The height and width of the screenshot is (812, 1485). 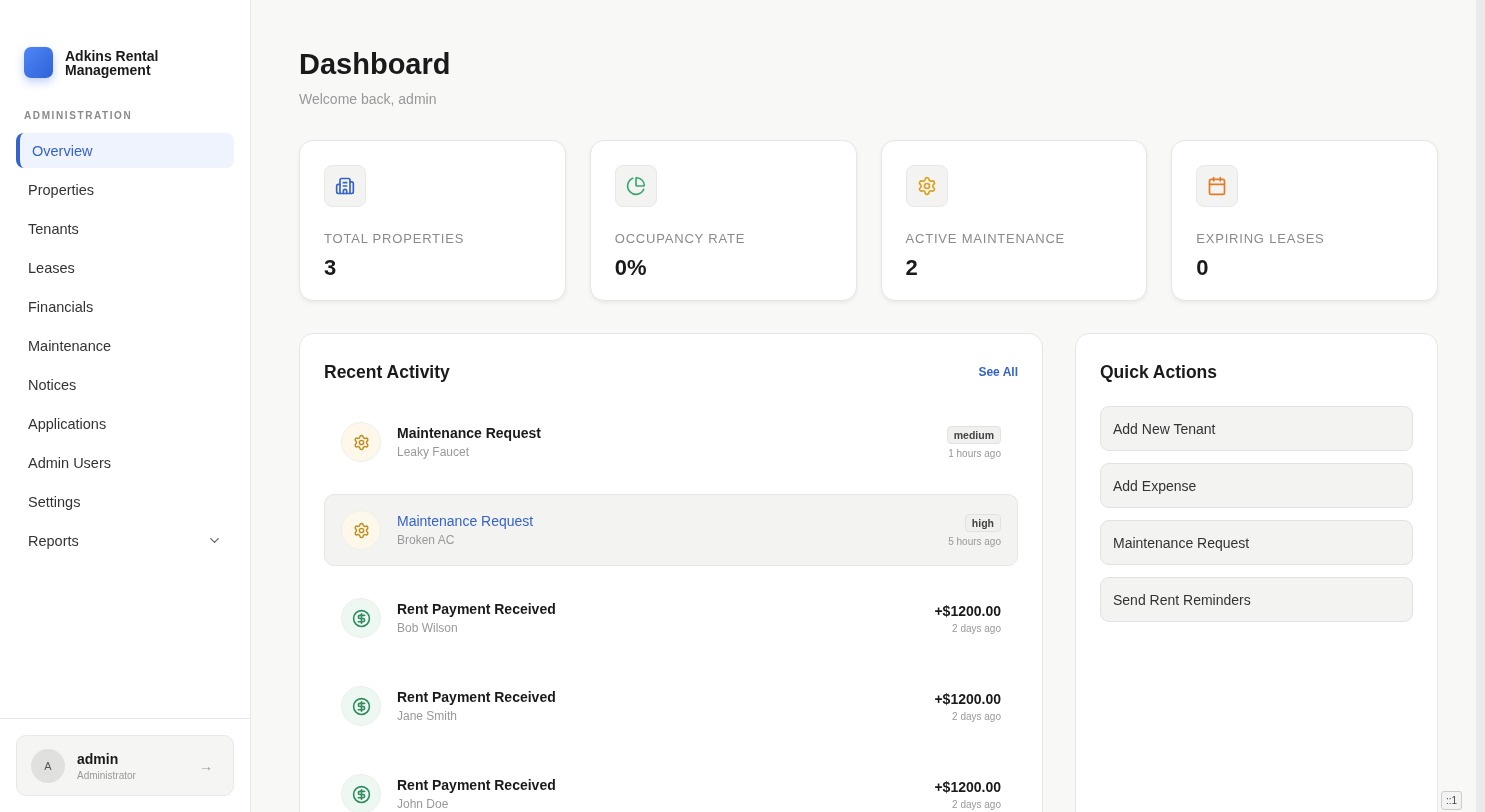 I want to click on panel-title: Recent Activity, so click(x=387, y=372).